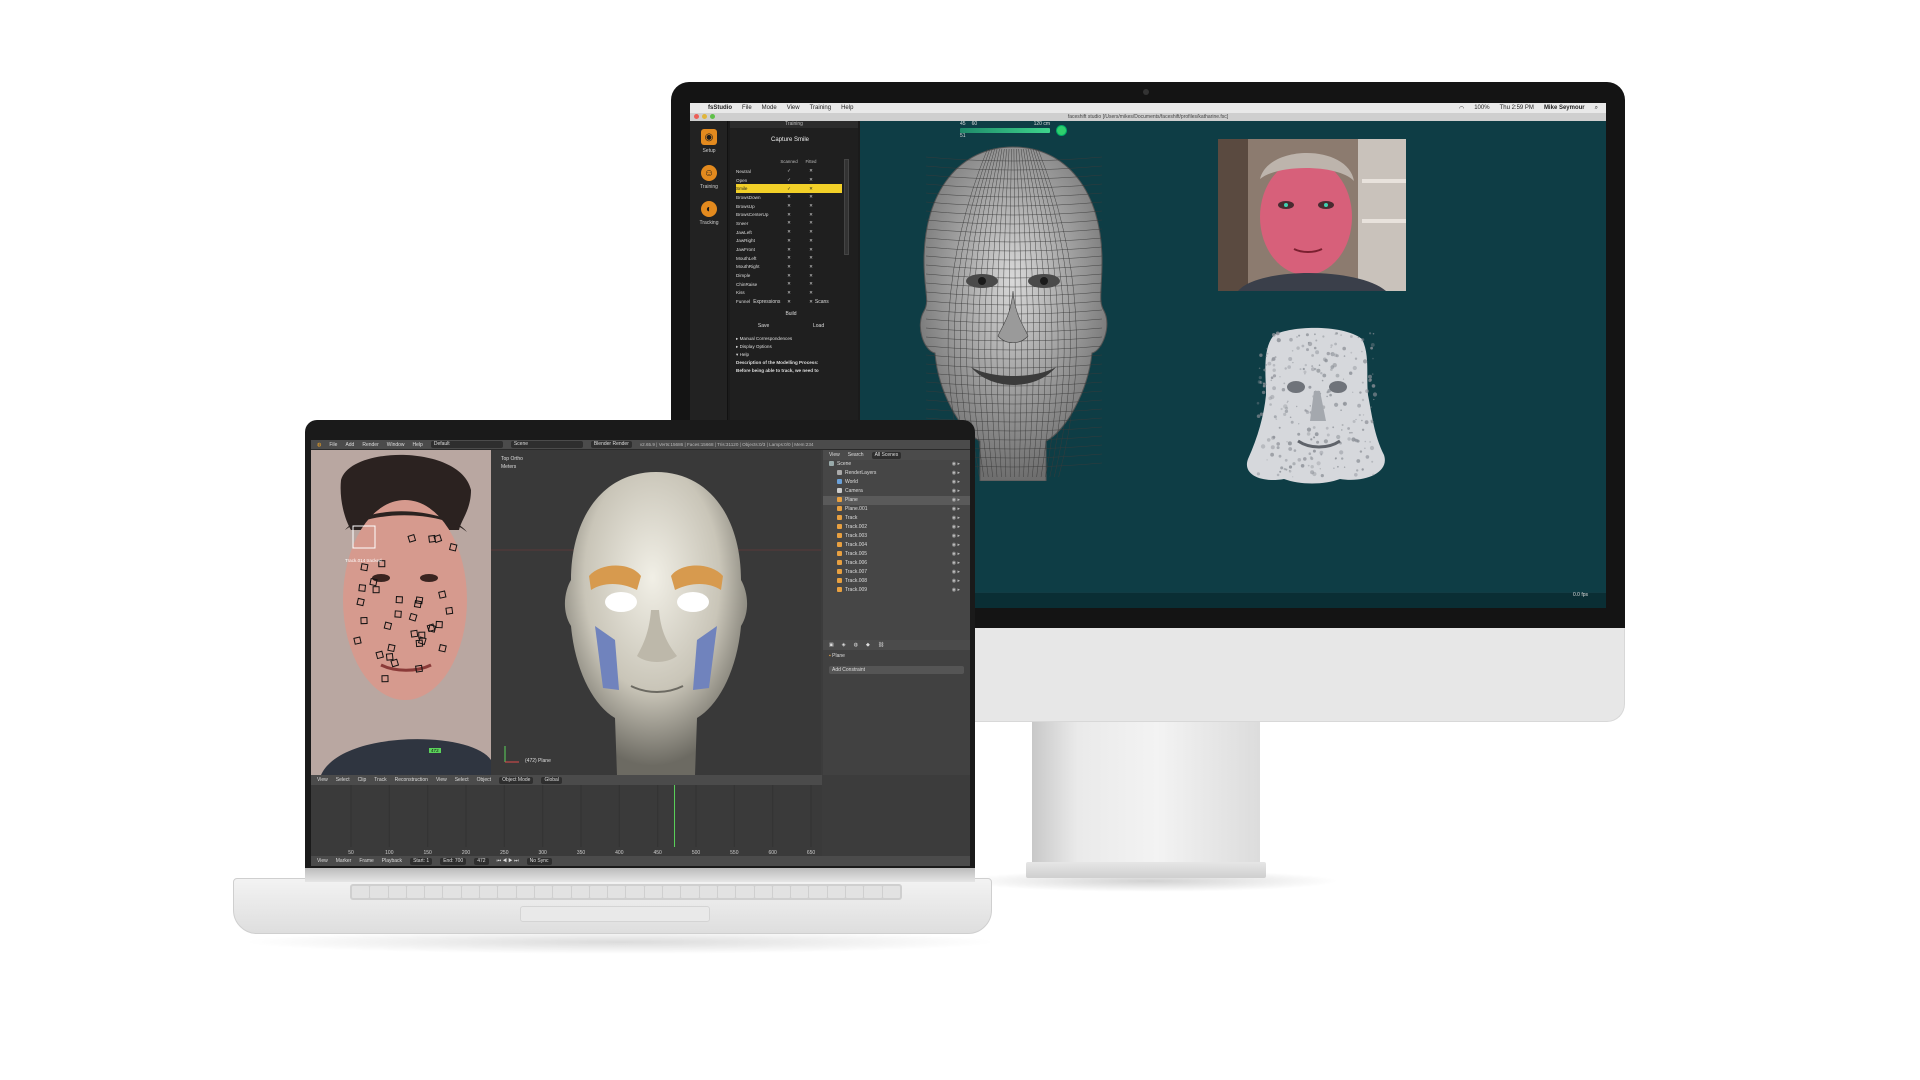 The width and height of the screenshot is (1920, 1080). I want to click on menu-help: Help, so click(847, 108).